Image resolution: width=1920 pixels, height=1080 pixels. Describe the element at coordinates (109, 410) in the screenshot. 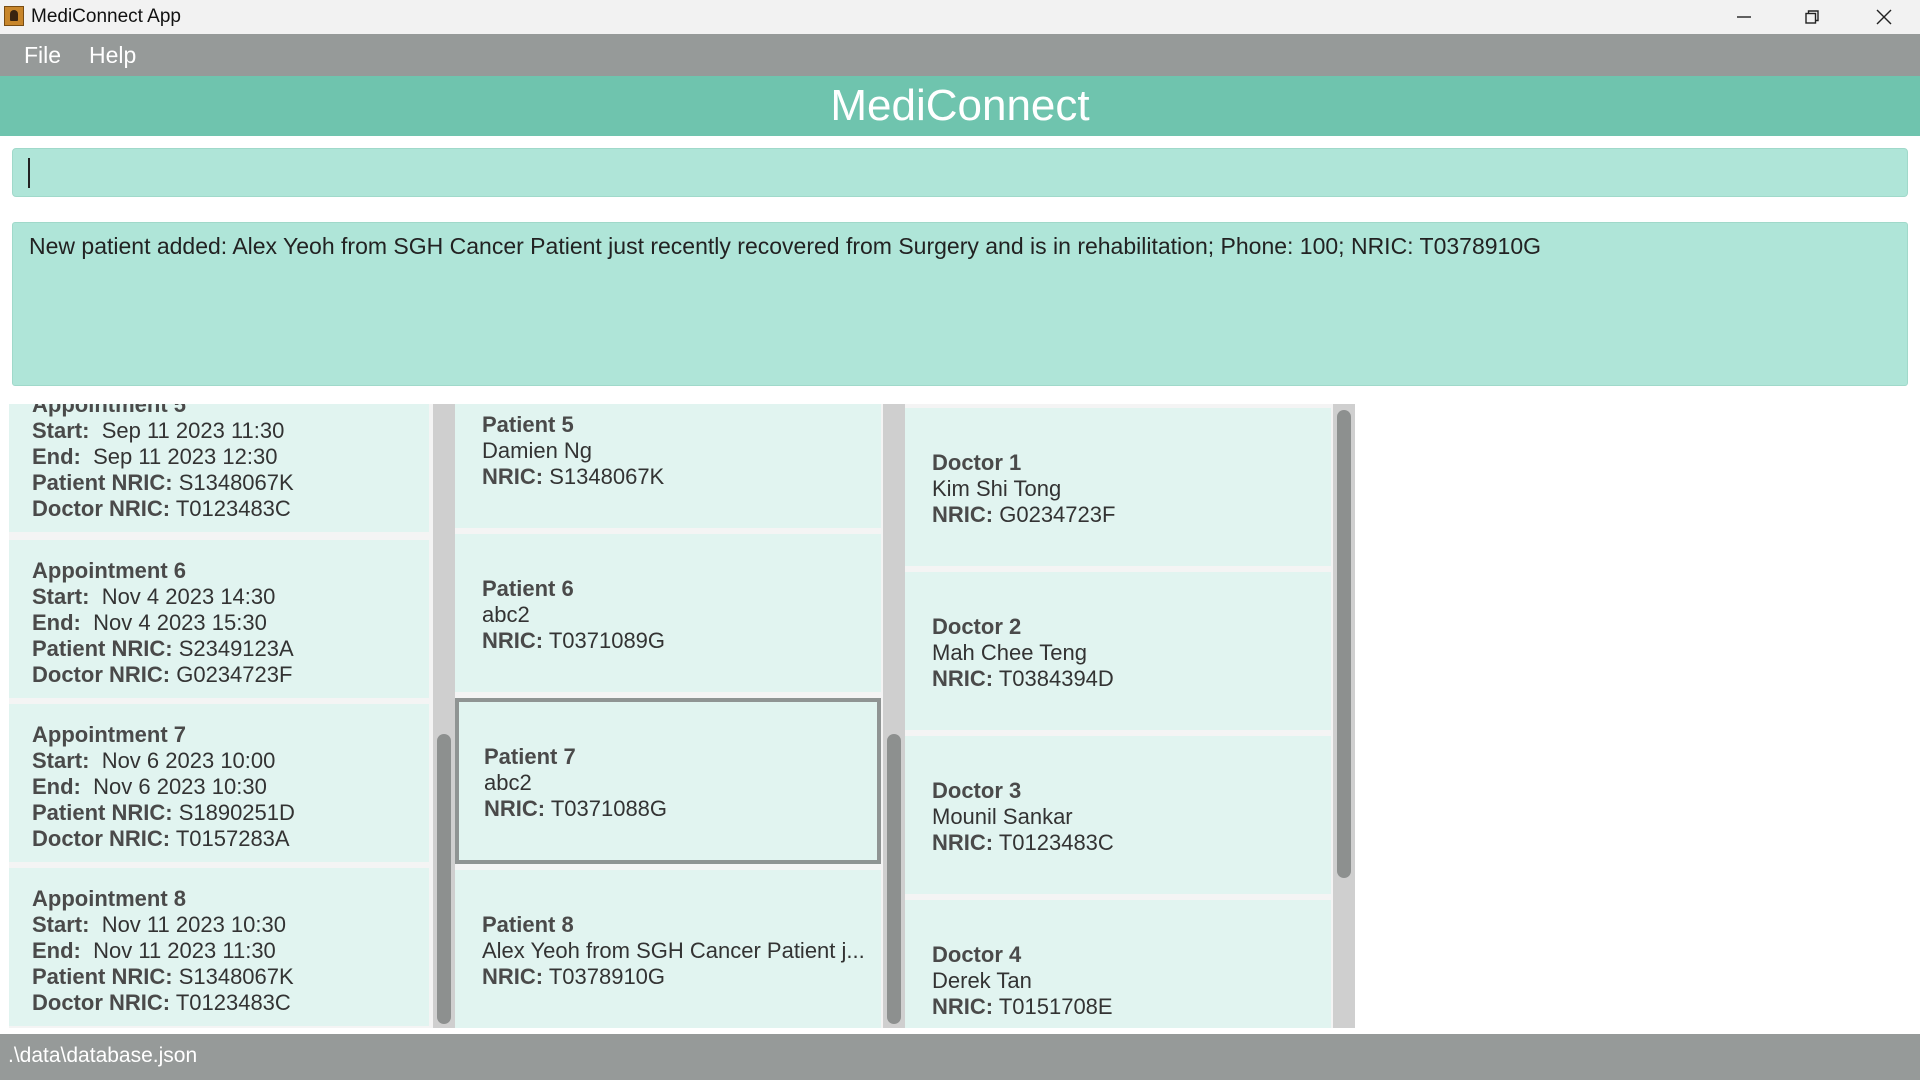

I see `appointment-title: Appointment 5` at that location.